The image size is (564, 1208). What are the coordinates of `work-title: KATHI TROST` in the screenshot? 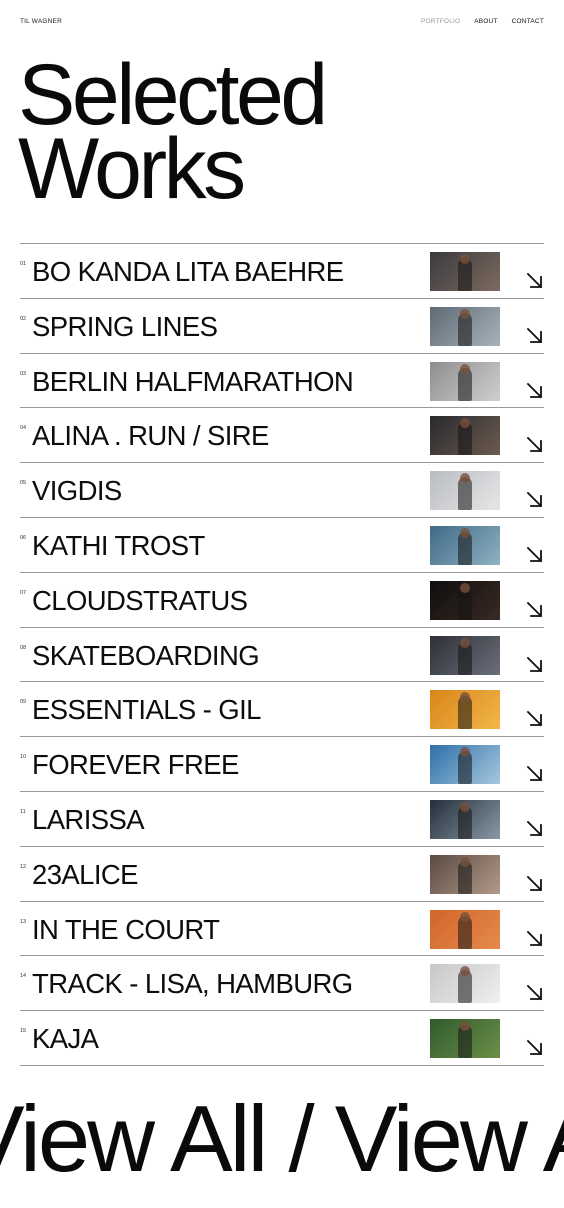 It's located at (118, 546).